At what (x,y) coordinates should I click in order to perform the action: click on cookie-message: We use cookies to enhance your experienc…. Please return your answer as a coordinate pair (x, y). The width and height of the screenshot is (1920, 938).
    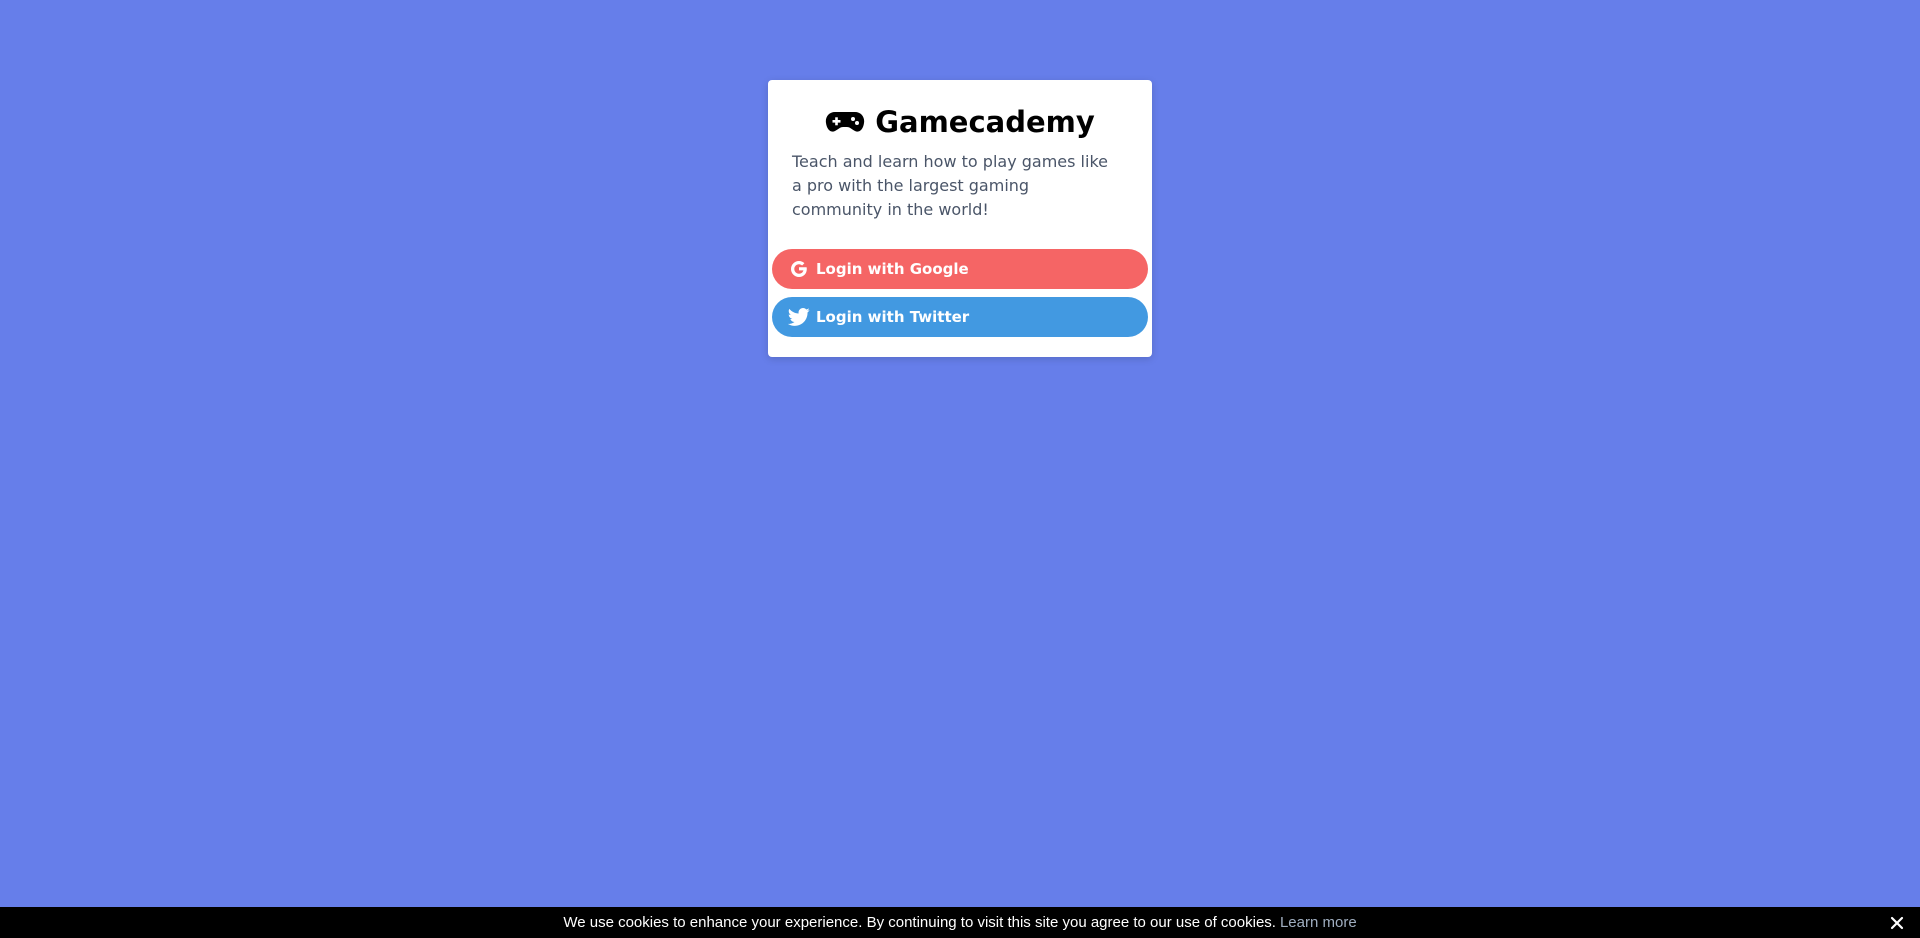
    Looking at the image, I should click on (919, 922).